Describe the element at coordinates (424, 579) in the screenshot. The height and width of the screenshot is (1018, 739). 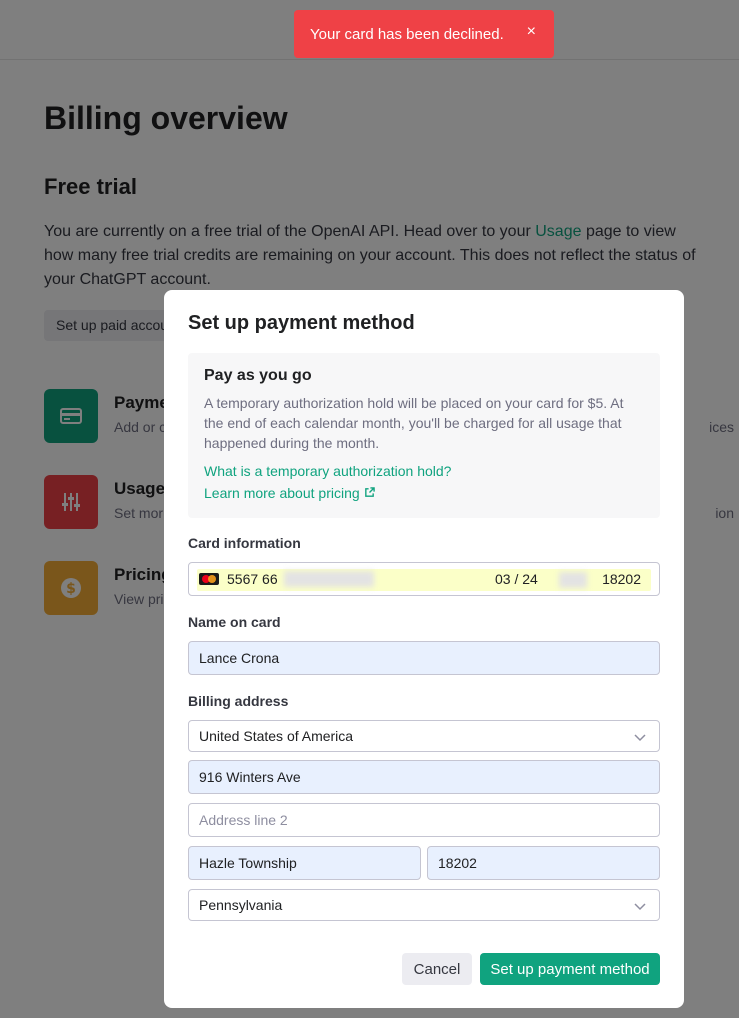
I see `card-info-input: 5567 66 03 / 24 18202` at that location.